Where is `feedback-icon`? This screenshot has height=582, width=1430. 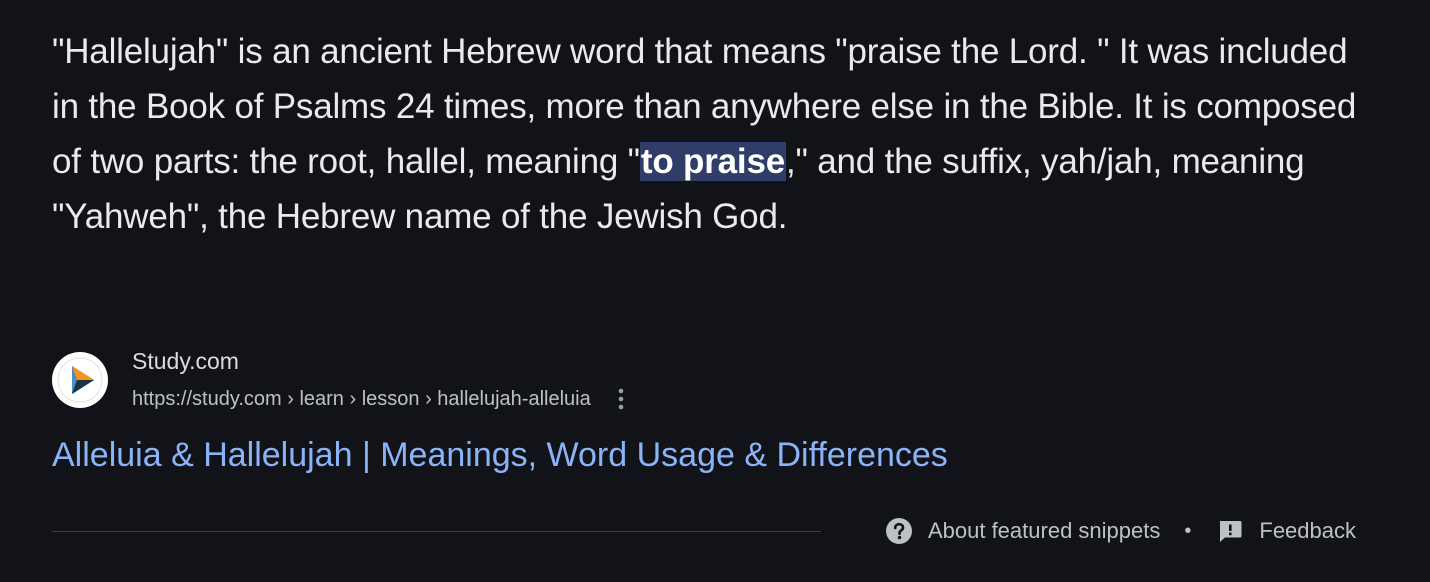 feedback-icon is located at coordinates (1230, 531).